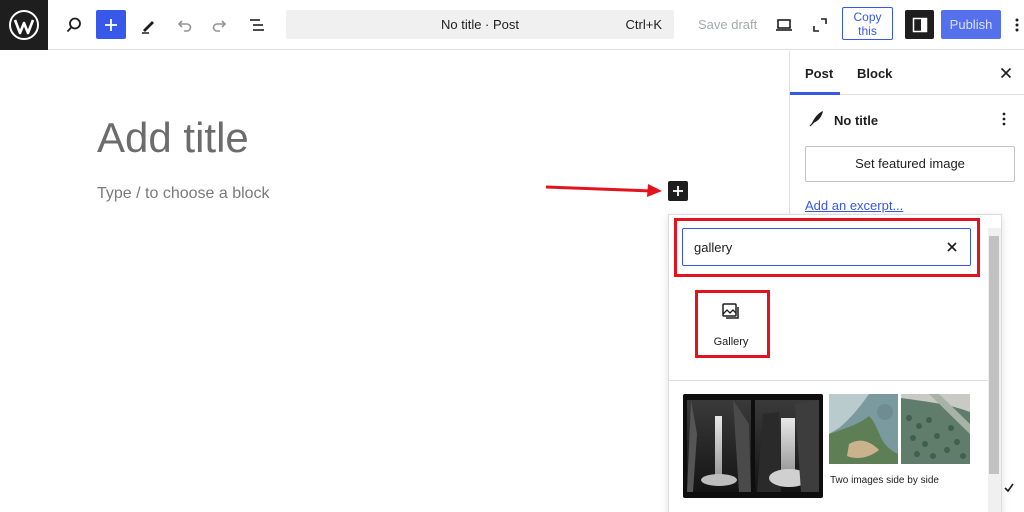 Image resolution: width=1024 pixels, height=512 pixels. I want to click on gallery-block-label: Gallery, so click(731, 342).